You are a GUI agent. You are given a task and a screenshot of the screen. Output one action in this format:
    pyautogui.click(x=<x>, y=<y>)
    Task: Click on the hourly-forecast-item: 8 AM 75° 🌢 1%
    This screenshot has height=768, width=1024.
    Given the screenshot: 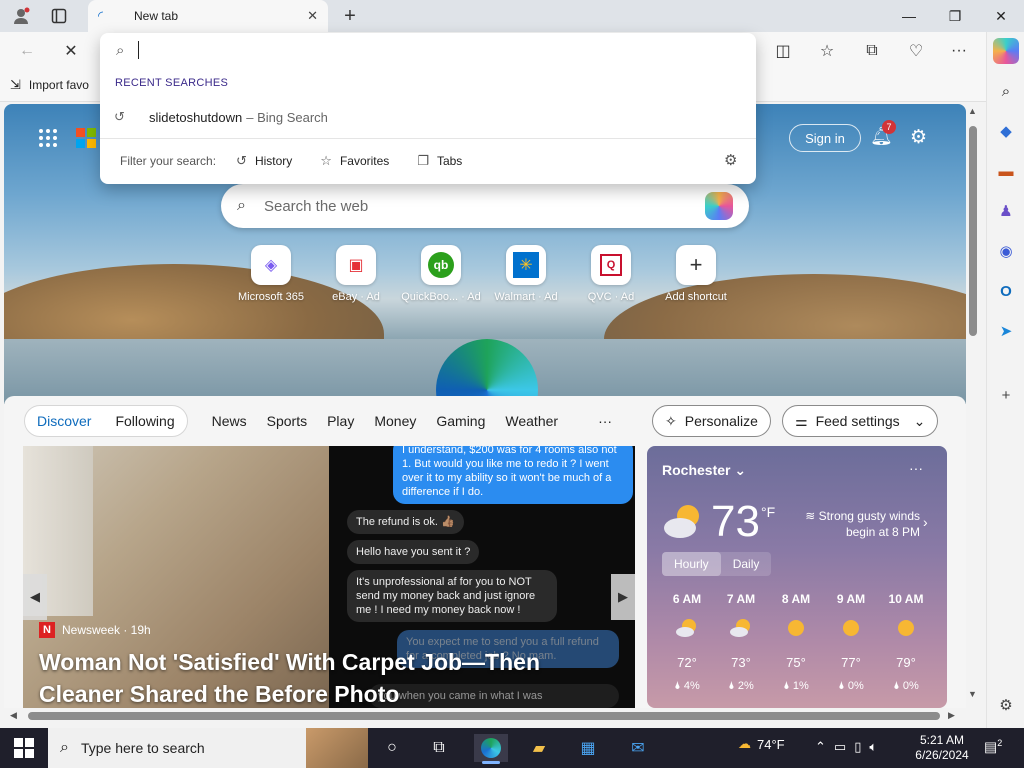 What is the action you would take?
    pyautogui.click(x=796, y=642)
    